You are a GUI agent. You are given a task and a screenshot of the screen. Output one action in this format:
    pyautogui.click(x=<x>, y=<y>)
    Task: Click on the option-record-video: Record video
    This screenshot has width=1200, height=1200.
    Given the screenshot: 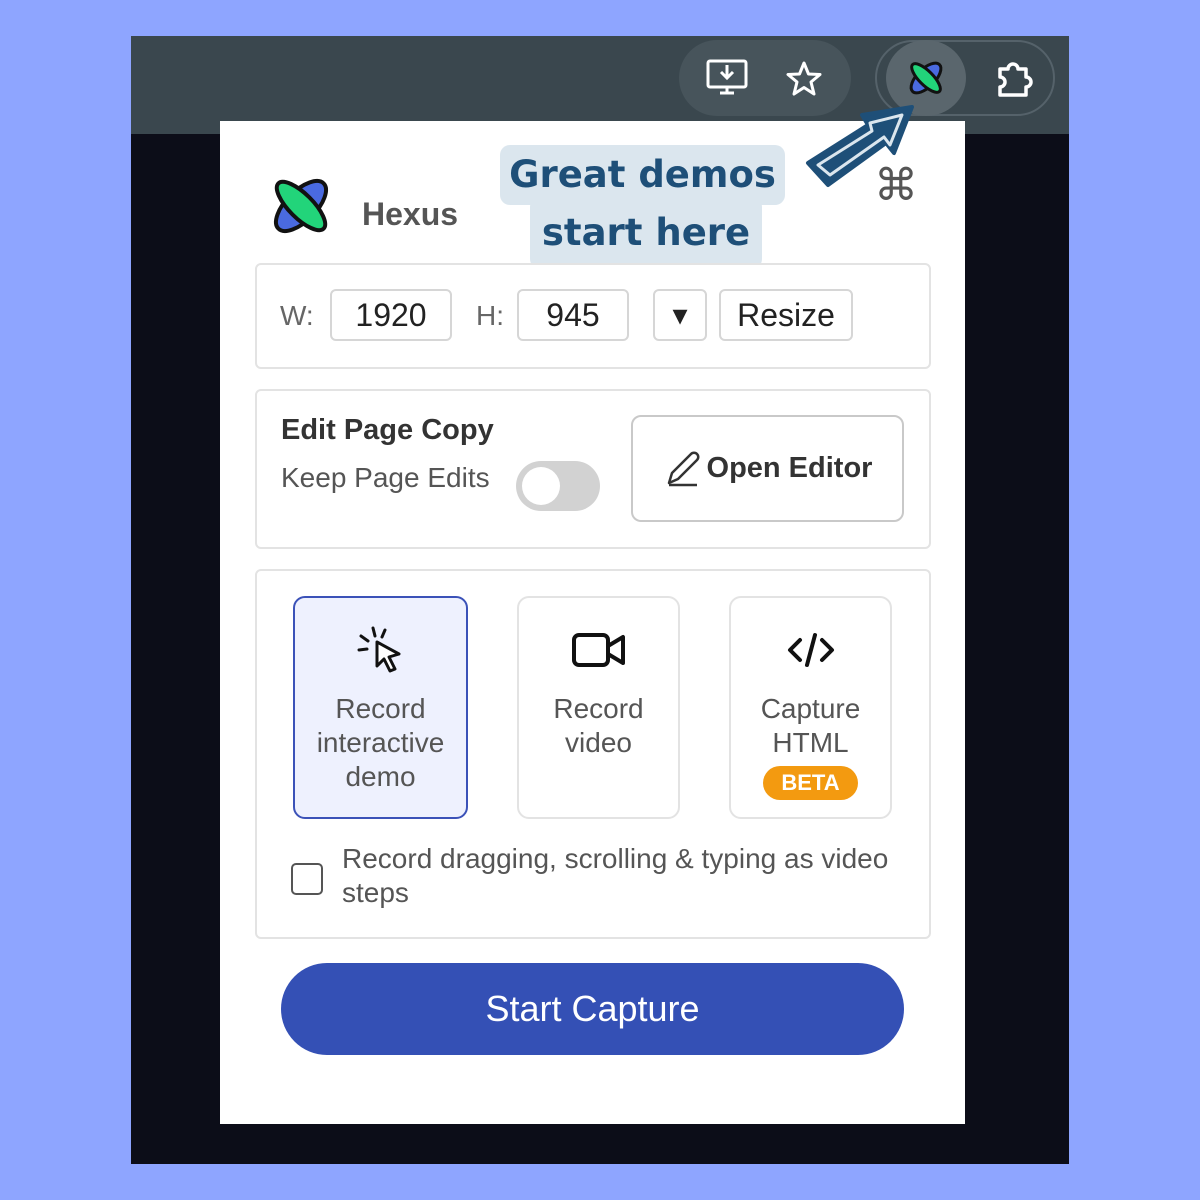 What is the action you would take?
    pyautogui.click(x=598, y=707)
    